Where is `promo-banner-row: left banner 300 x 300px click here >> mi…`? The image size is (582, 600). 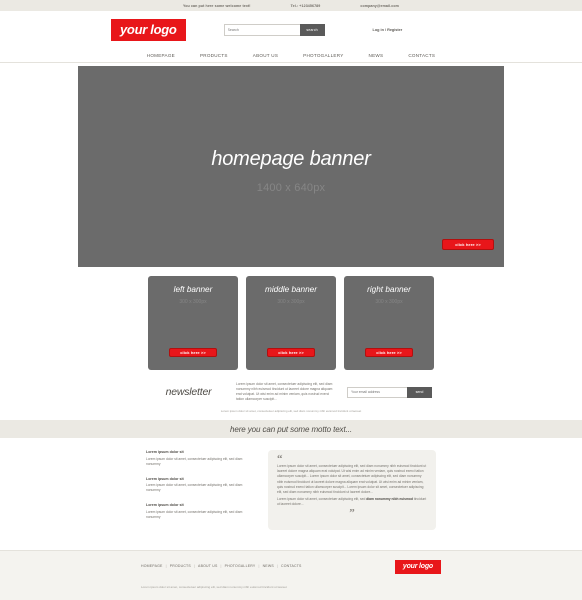
promo-banner-row: left banner 300 x 300px click here >> mi… is located at coordinates (291, 323).